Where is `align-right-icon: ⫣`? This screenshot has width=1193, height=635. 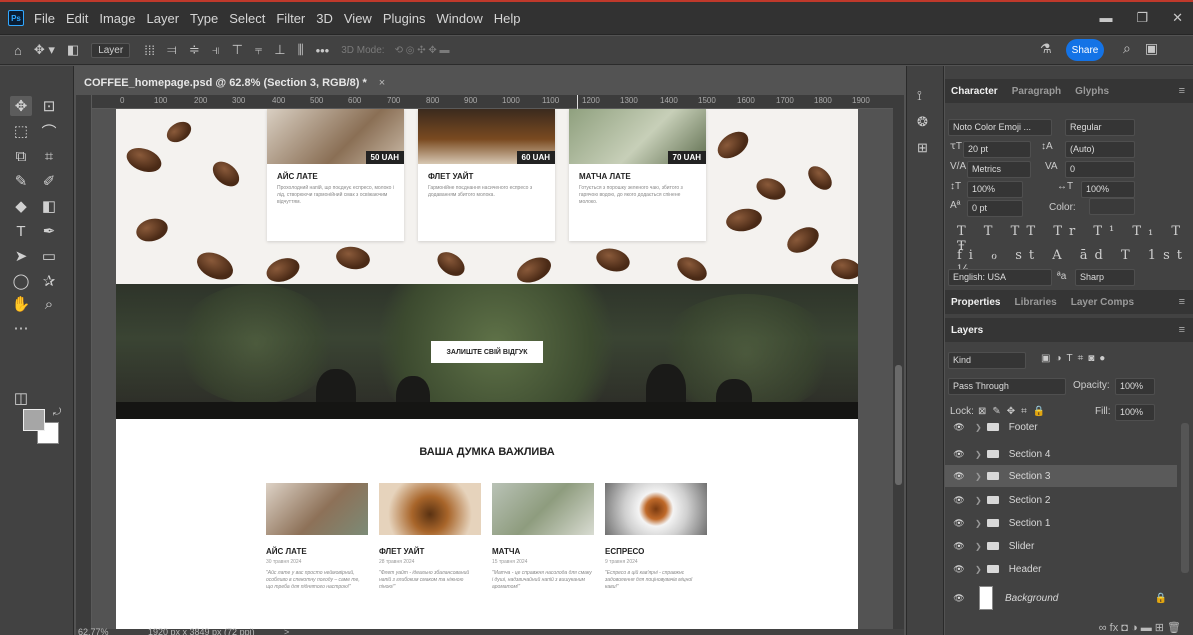
align-right-icon: ⫣ is located at coordinates (216, 50).